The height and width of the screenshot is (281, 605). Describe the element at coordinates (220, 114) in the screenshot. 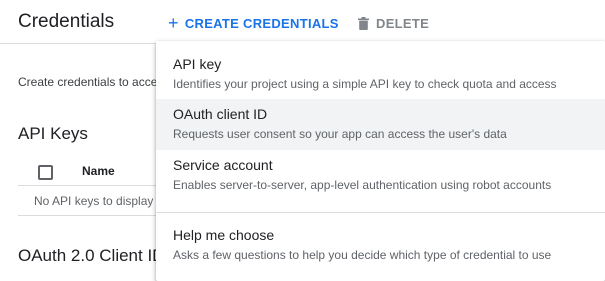

I see `menu-item-title: OAuth client ID` at that location.